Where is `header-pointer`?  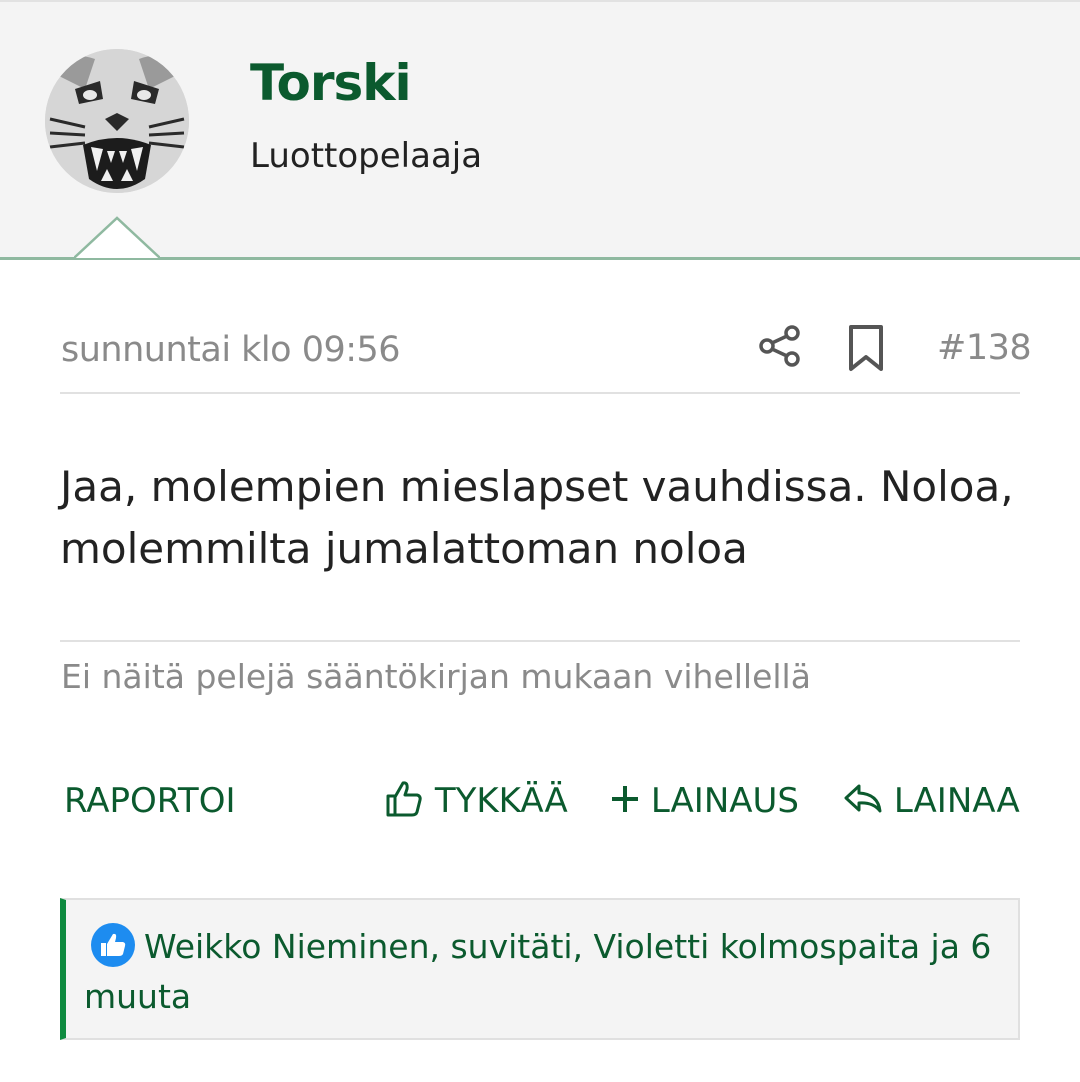
header-pointer is located at coordinates (117, 237).